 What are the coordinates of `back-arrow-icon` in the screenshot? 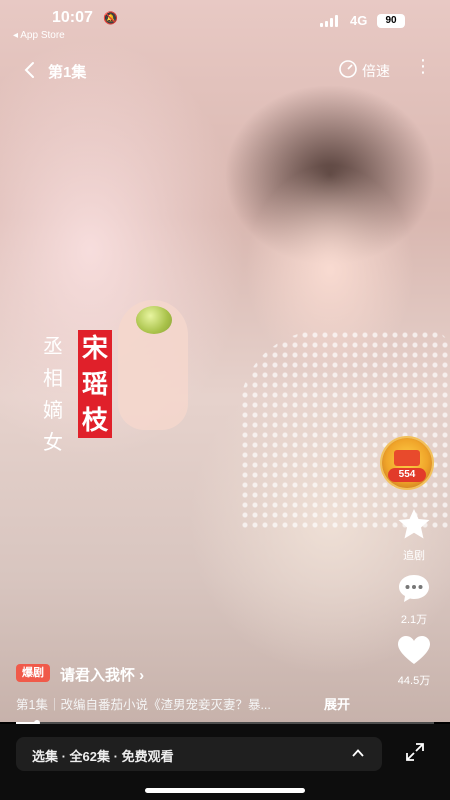 It's located at (30, 70).